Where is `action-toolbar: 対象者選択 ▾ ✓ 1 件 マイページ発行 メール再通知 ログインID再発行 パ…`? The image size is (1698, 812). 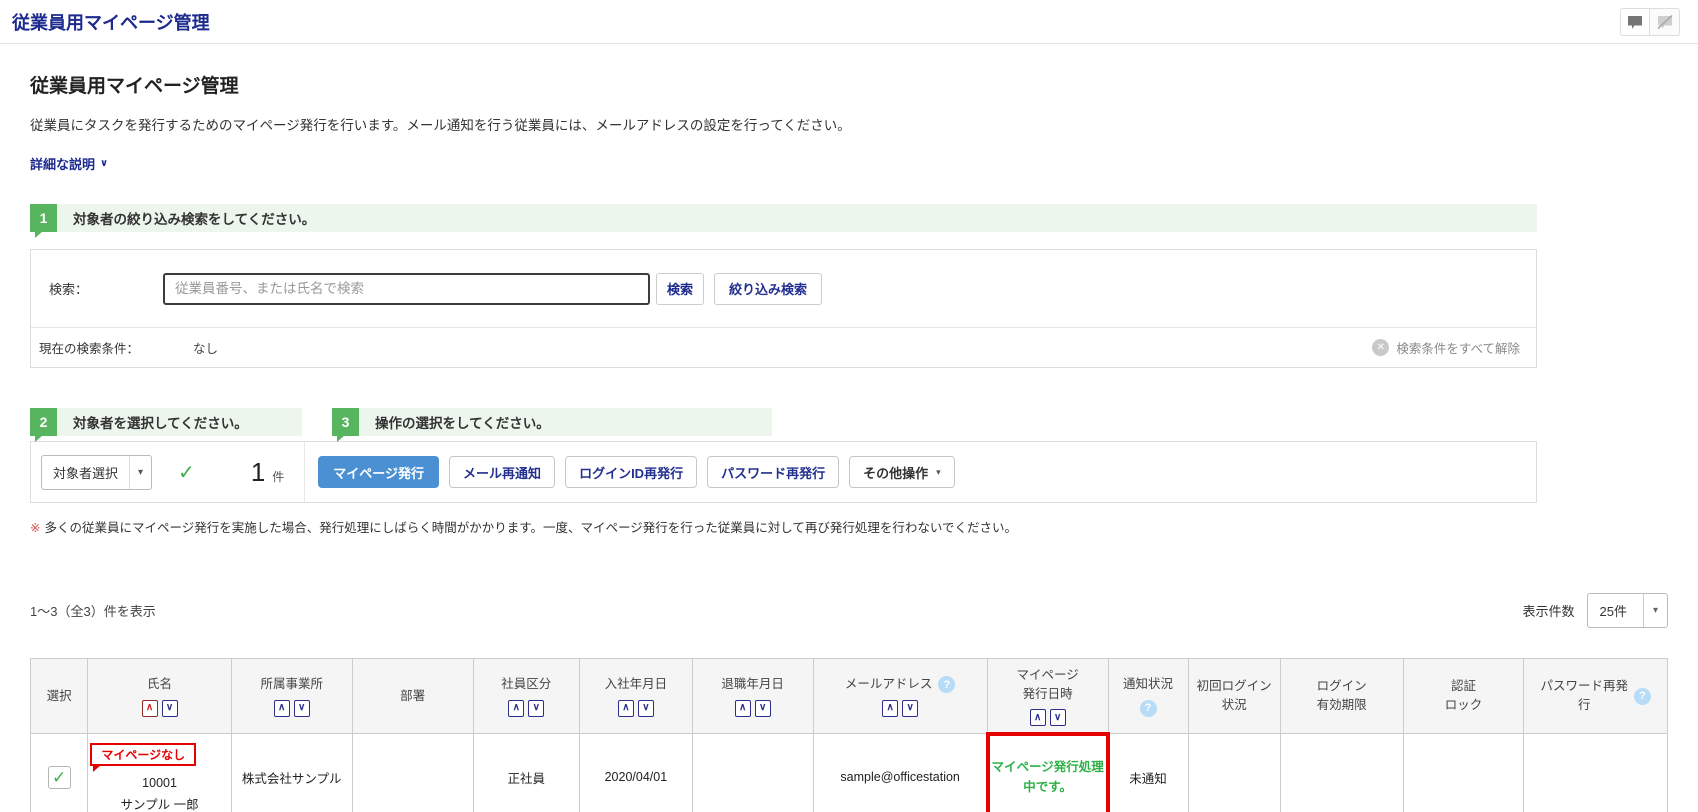 action-toolbar: 対象者選択 ▾ ✓ 1 件 マイページ発行 メール再通知 ログインID再発行 パ… is located at coordinates (783, 472).